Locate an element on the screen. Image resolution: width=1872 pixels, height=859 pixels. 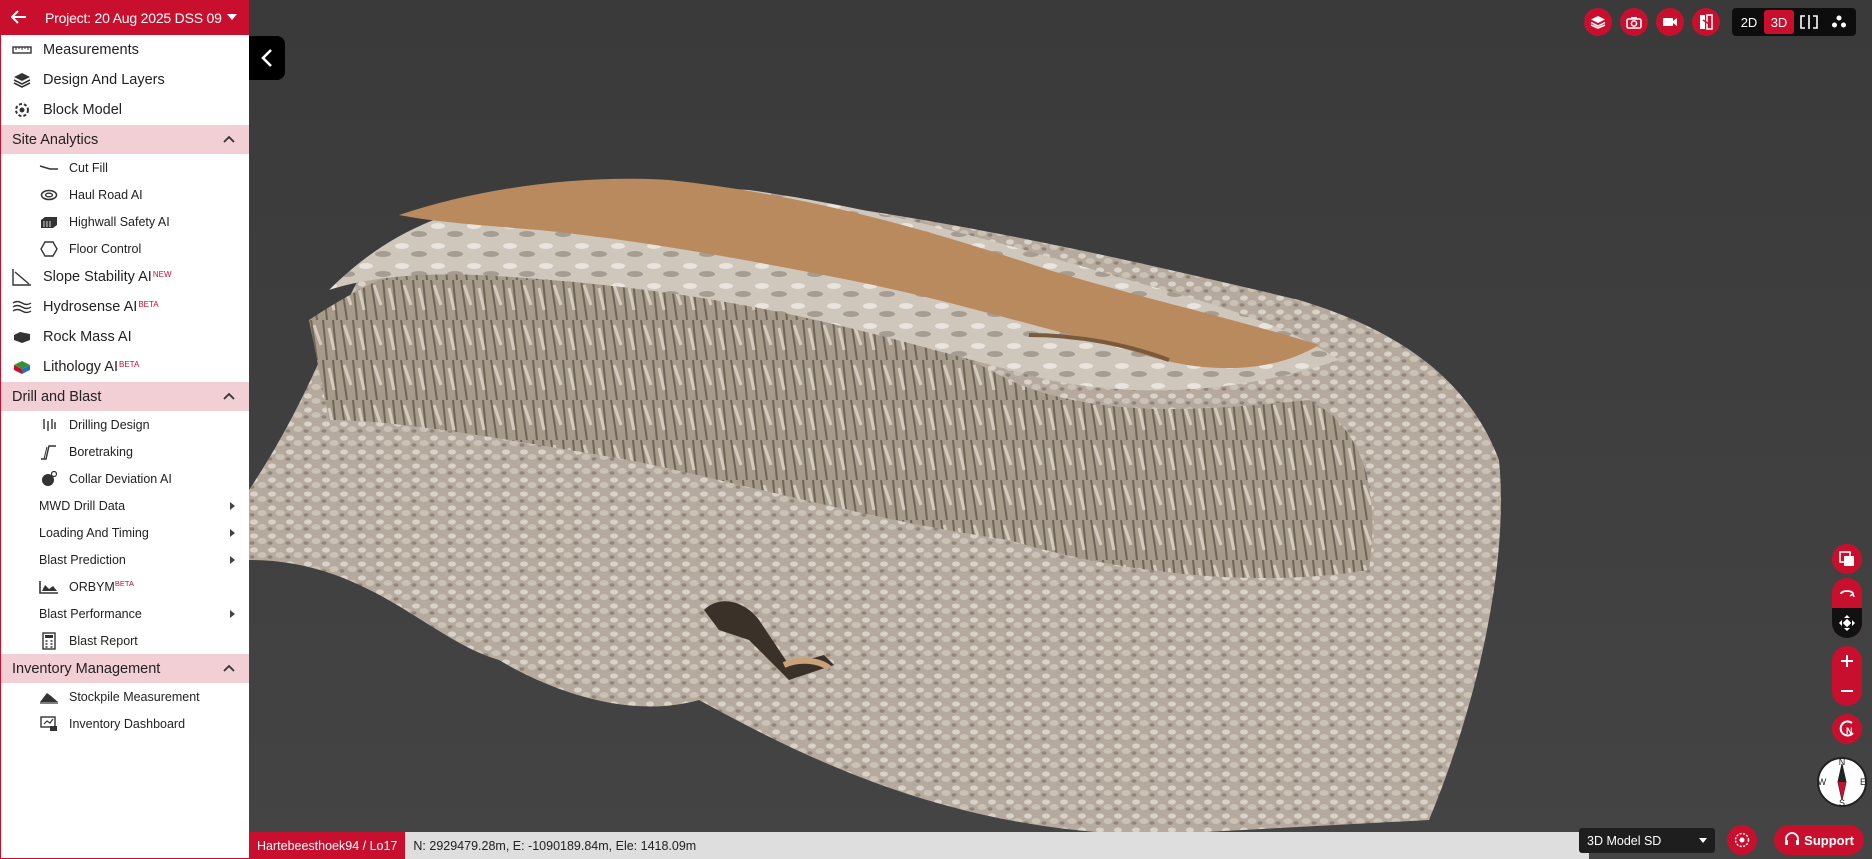
menu-drilling-design: Drilling Design is located at coordinates (125, 424).